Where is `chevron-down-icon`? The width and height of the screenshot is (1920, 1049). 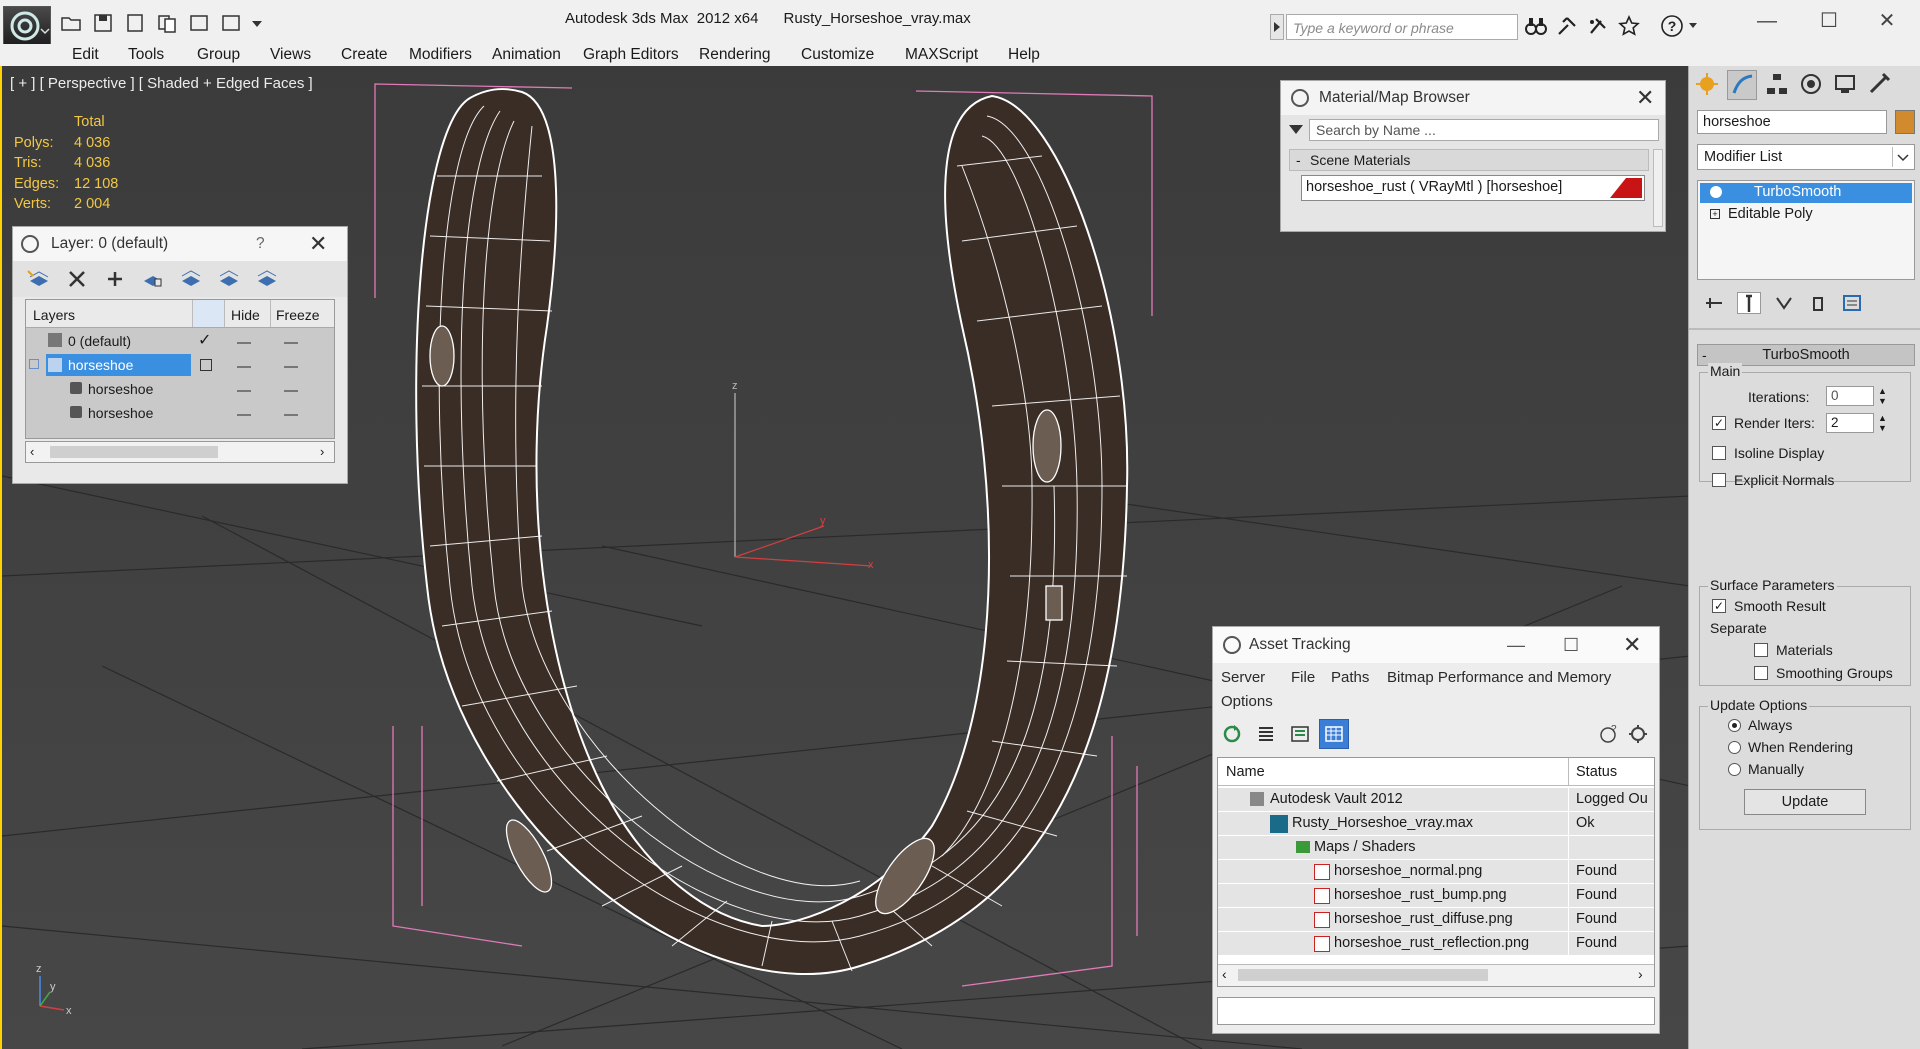
chevron-down-icon is located at coordinates (1902, 157).